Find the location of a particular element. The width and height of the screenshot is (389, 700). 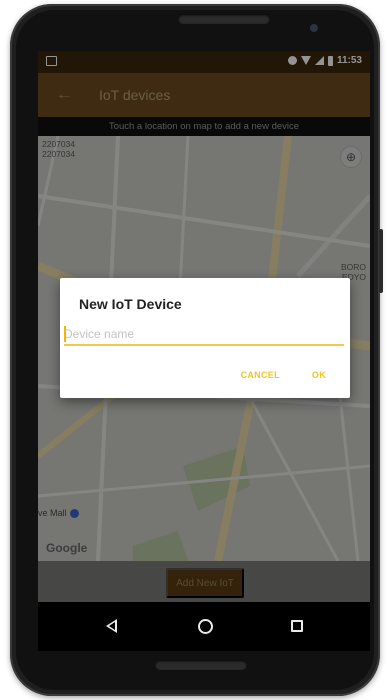

speaker-bottom is located at coordinates (201, 665).